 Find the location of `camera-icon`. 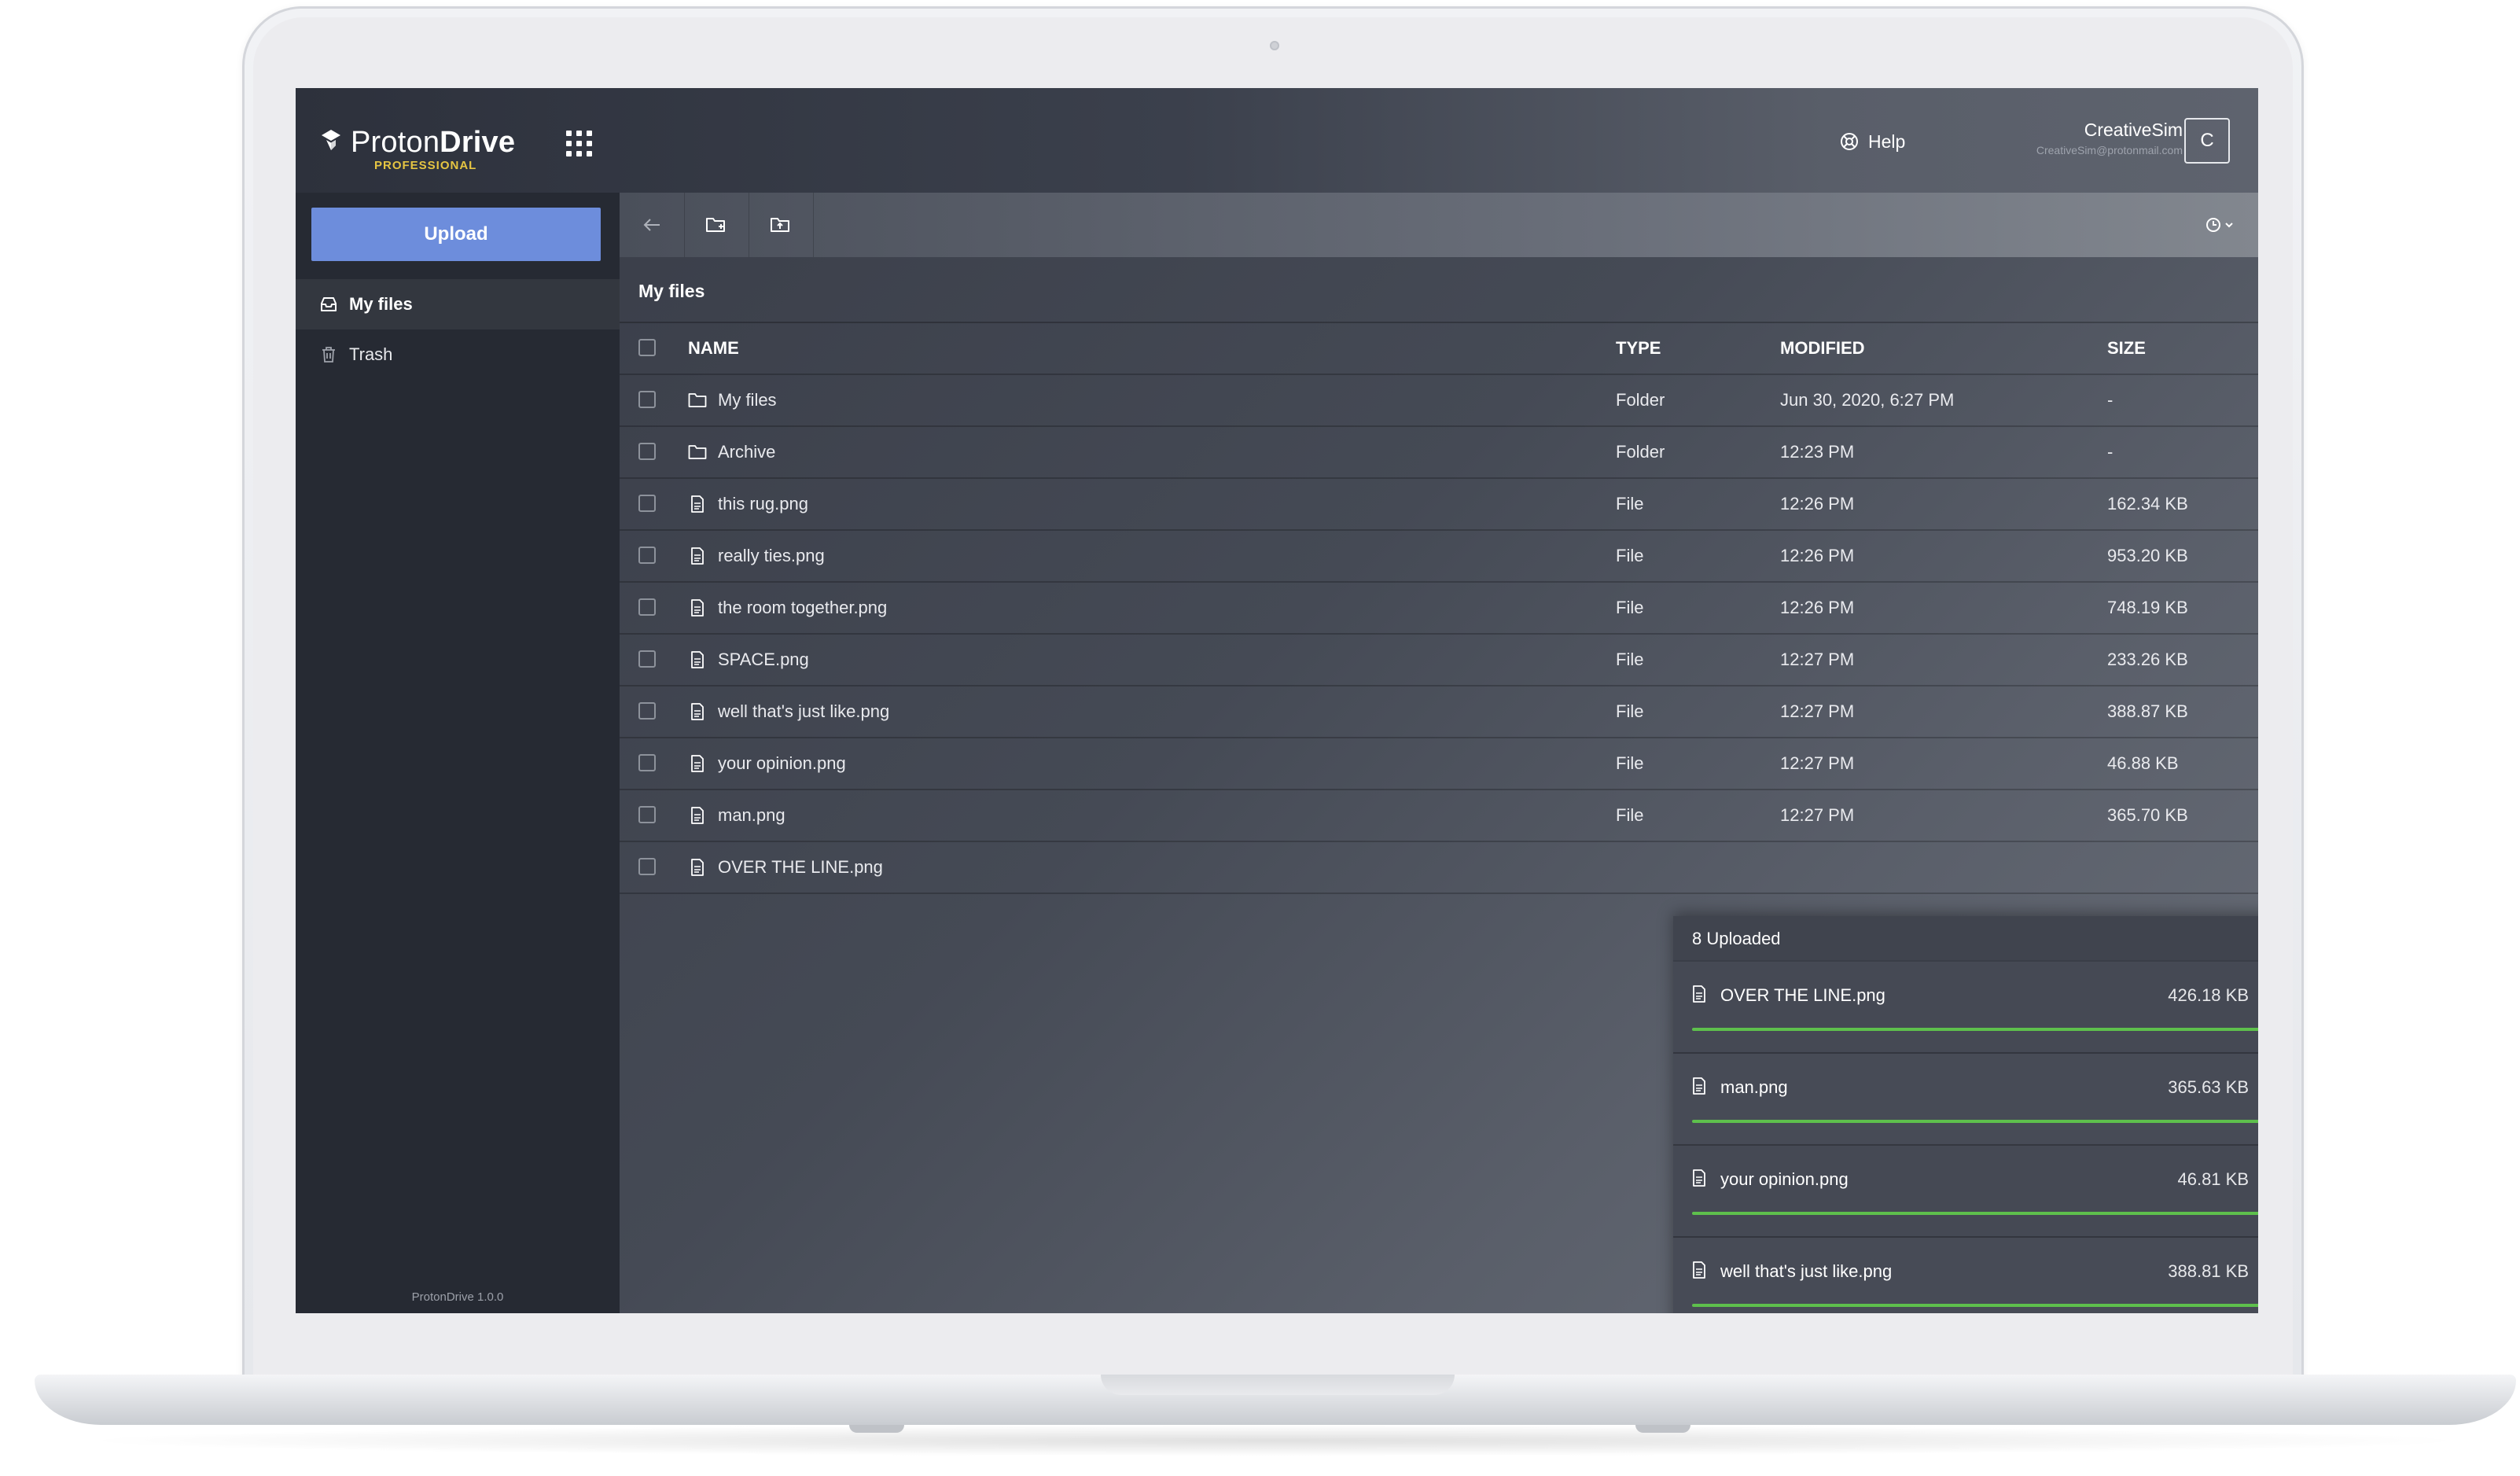

camera-icon is located at coordinates (1274, 45).